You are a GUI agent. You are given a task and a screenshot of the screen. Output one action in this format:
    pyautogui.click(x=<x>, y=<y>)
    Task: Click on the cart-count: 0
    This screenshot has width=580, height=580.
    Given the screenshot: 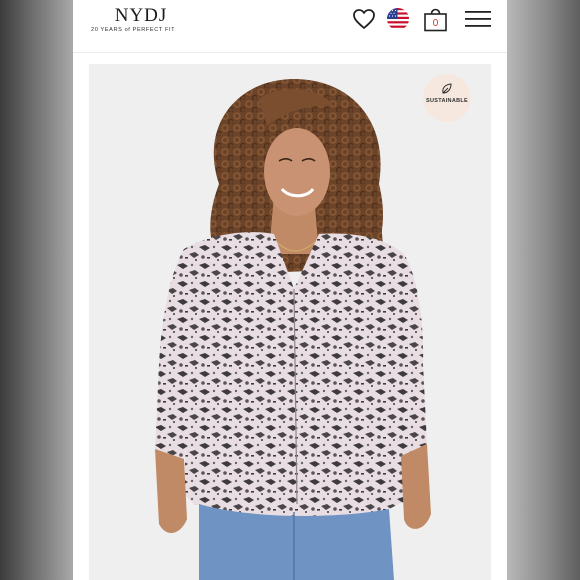 What is the action you would take?
    pyautogui.click(x=436, y=23)
    